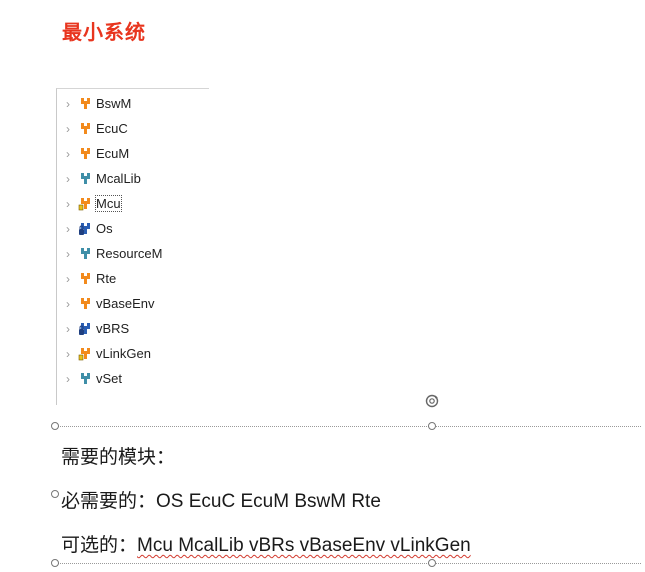 The width and height of the screenshot is (645, 572). I want to click on mandatory-label: 必需要的：, so click(109, 501).